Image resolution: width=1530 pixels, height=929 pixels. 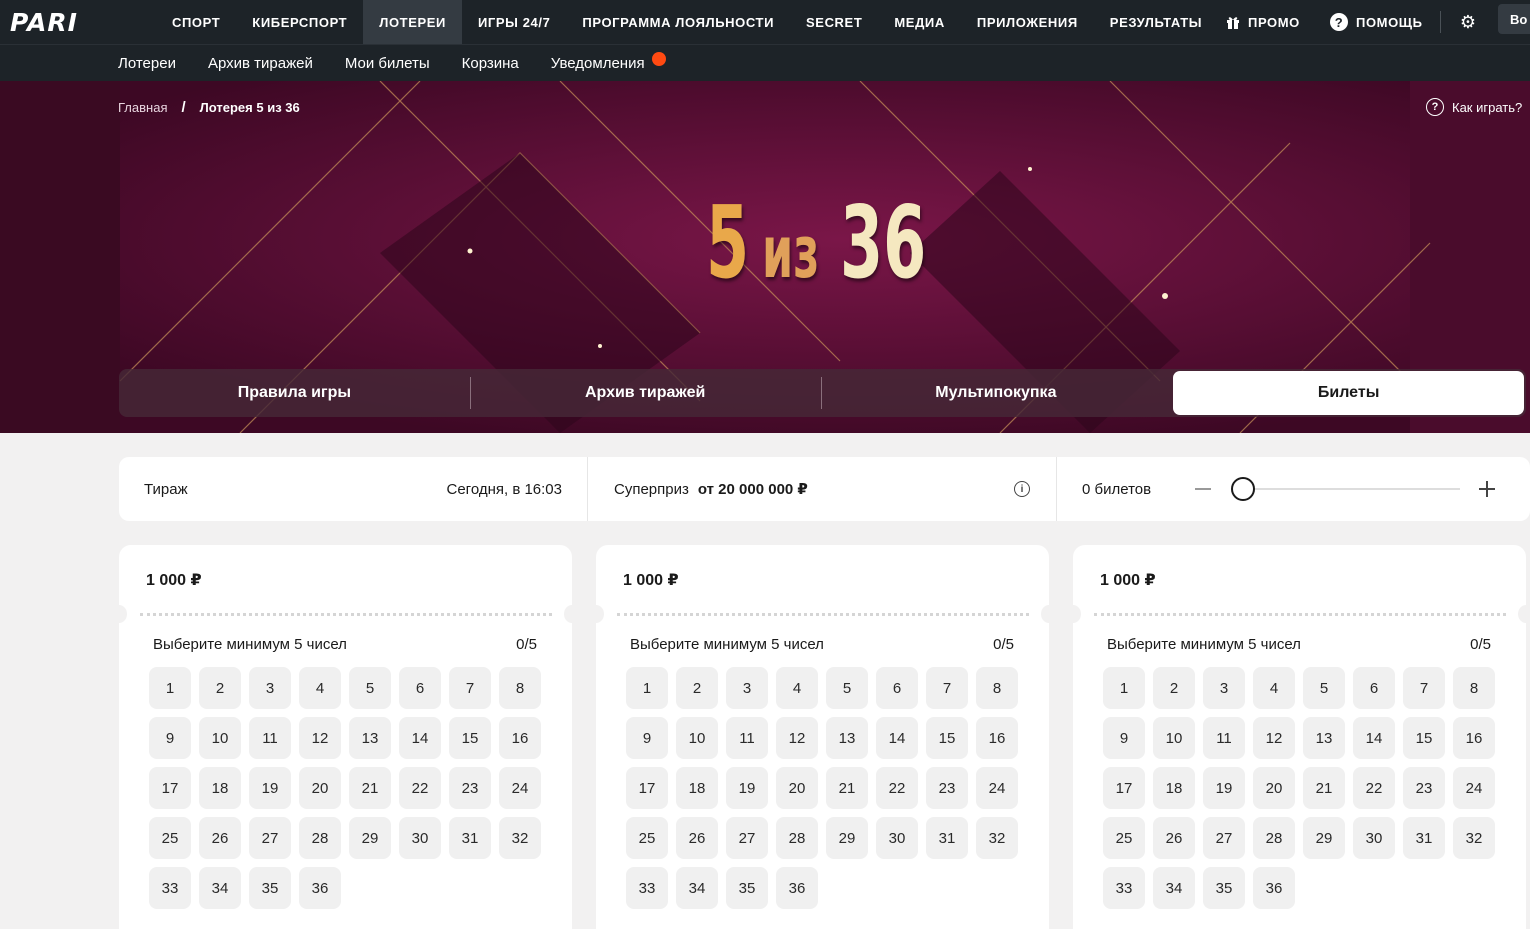 What do you see at coordinates (260, 63) in the screenshot?
I see `subnav-draw-archive: Архив тиражей` at bounding box center [260, 63].